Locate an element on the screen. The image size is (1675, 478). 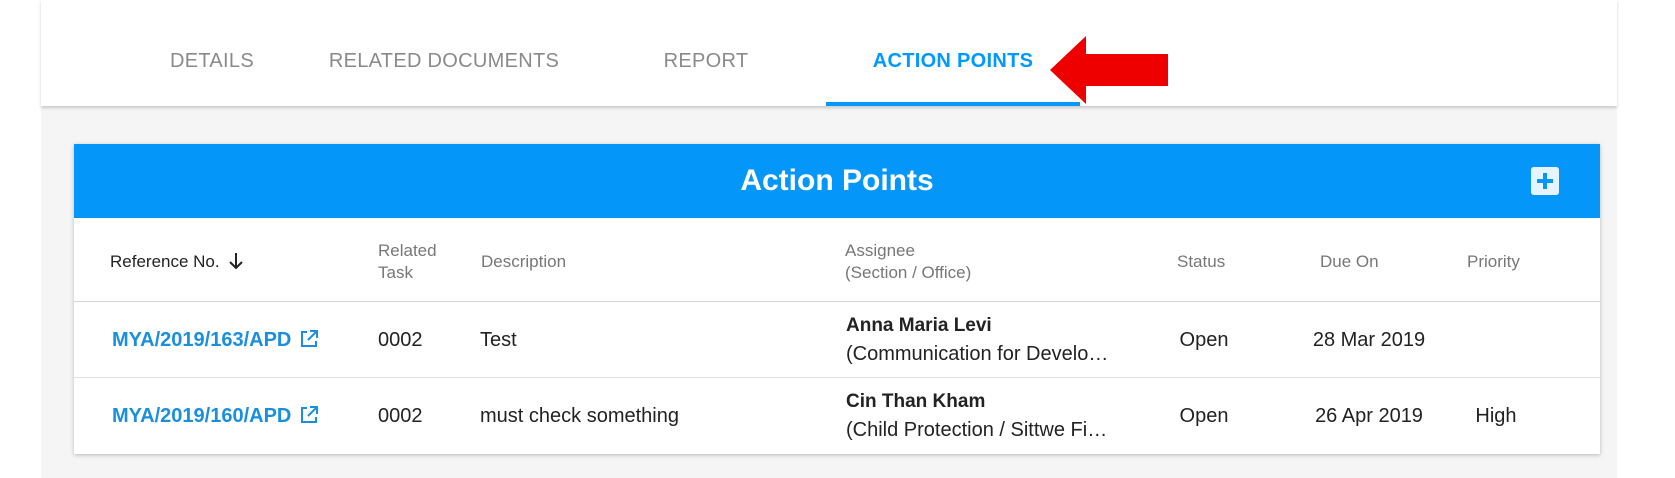
assignee-name: Cin Than Kham is located at coordinates (916, 401).